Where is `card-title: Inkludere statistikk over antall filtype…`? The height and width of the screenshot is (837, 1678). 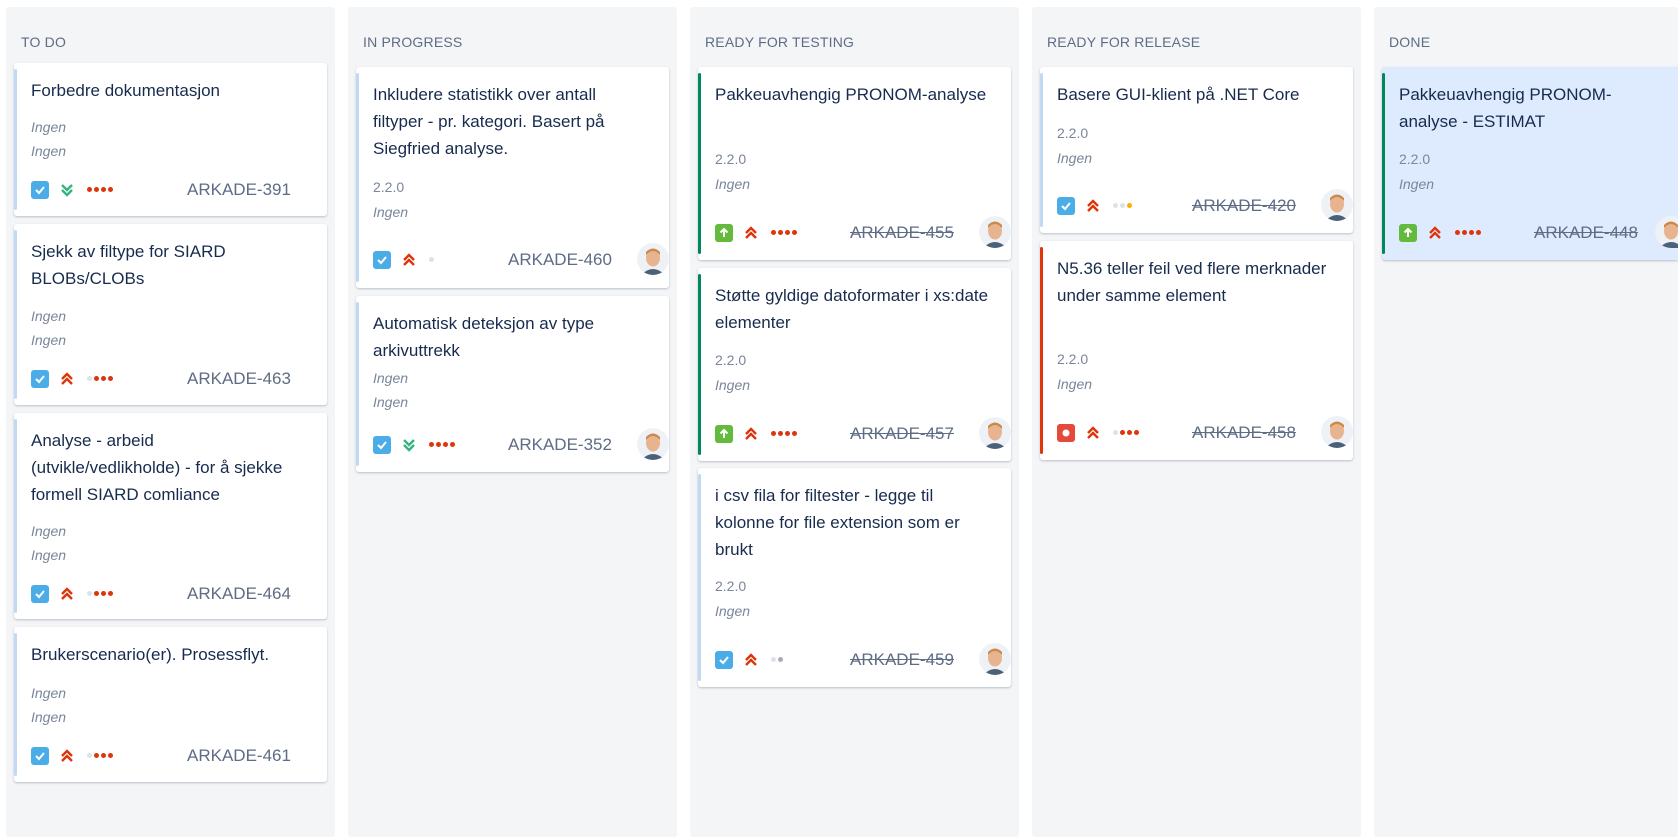 card-title: Inkludere statistikk over antall filtype… is located at coordinates (489, 121).